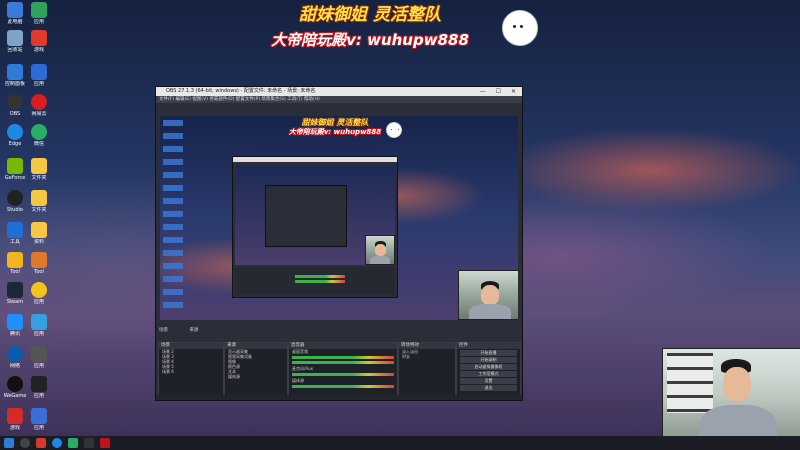 Image resolution: width=800 pixels, height=450 pixels. I want to click on taskbar, so click(400, 443).